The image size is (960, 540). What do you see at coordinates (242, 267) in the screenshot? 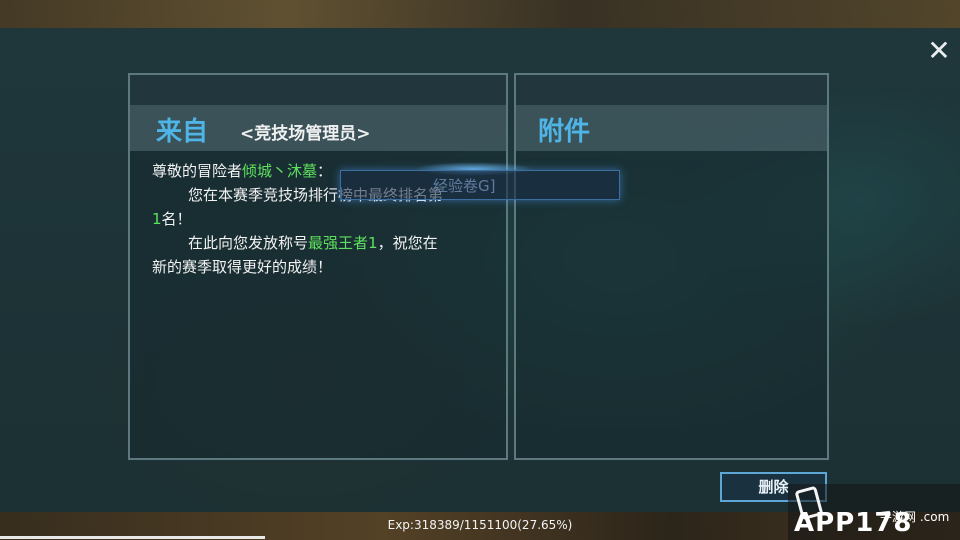
I see `closing-text: 新的赛季取得更好的成绩！` at bounding box center [242, 267].